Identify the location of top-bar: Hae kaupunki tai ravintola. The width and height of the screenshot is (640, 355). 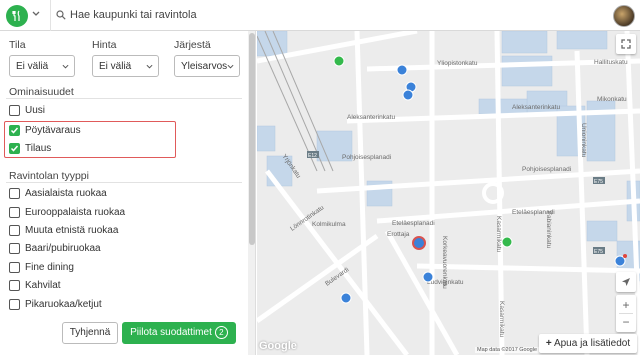
(320, 15).